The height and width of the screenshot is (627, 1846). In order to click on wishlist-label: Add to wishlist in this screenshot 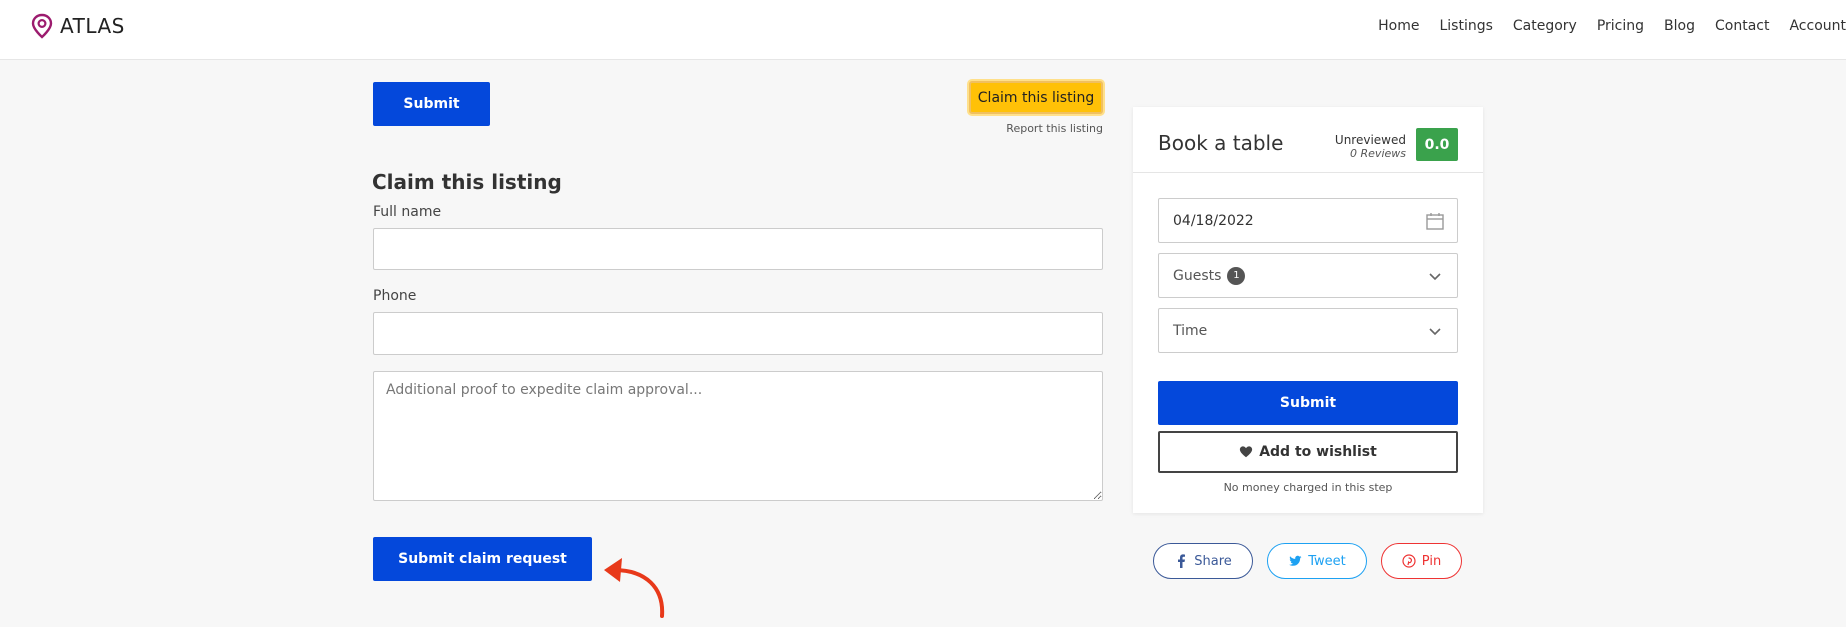, I will do `click(1318, 452)`.